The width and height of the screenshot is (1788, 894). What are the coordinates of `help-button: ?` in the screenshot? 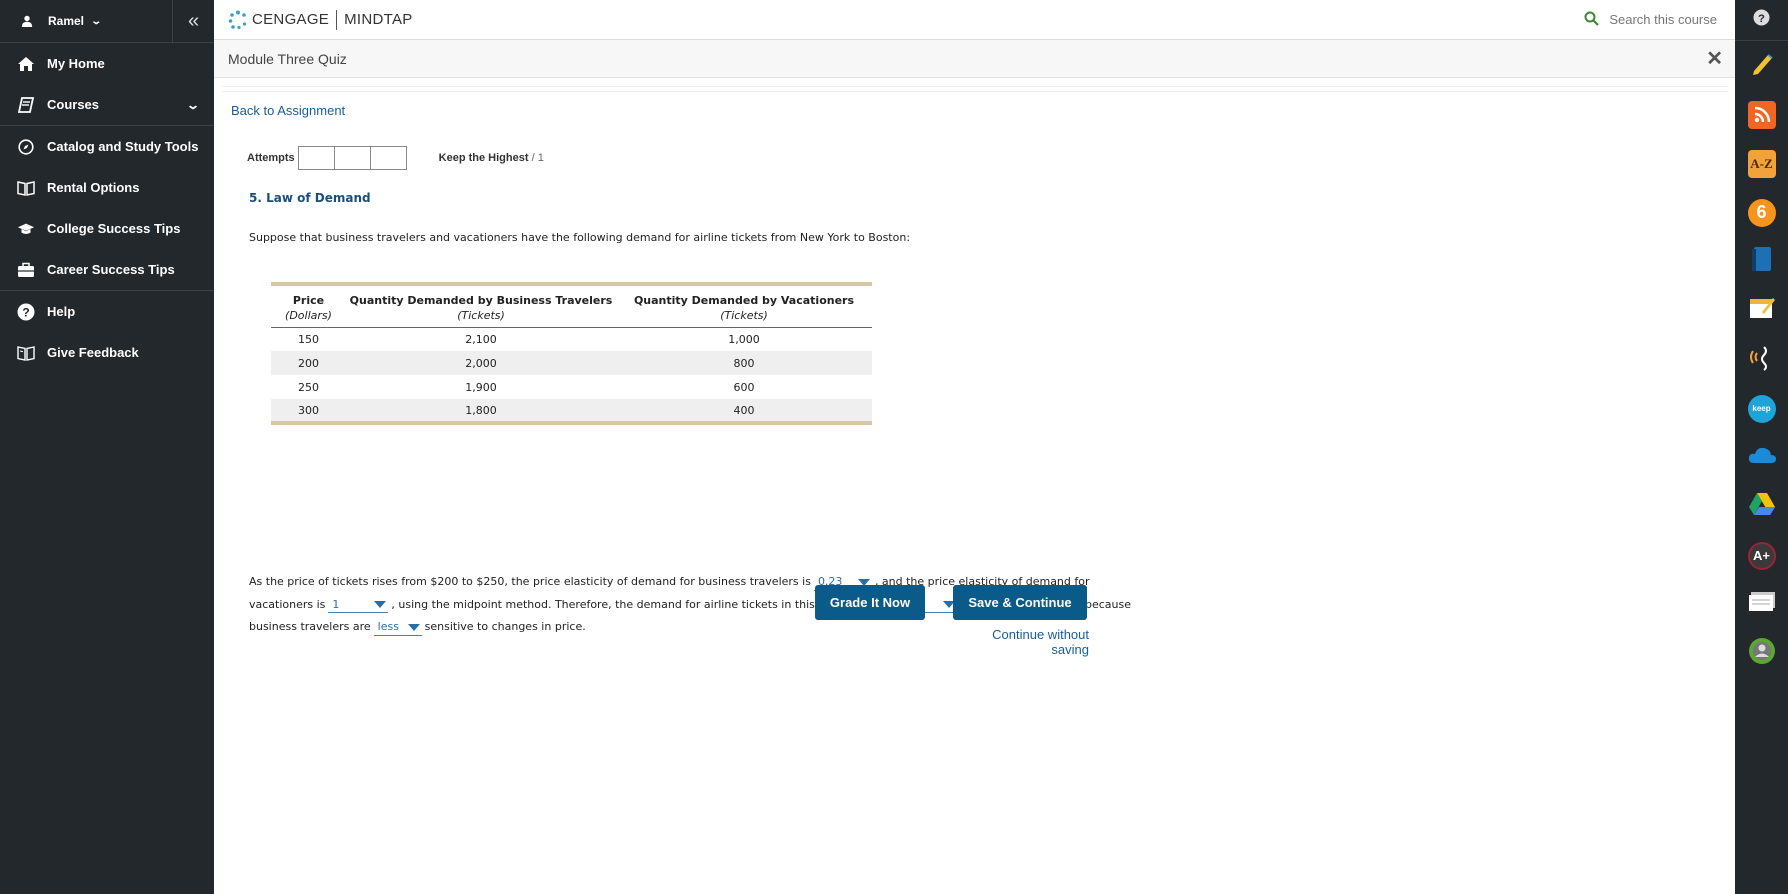 It's located at (1761, 20).